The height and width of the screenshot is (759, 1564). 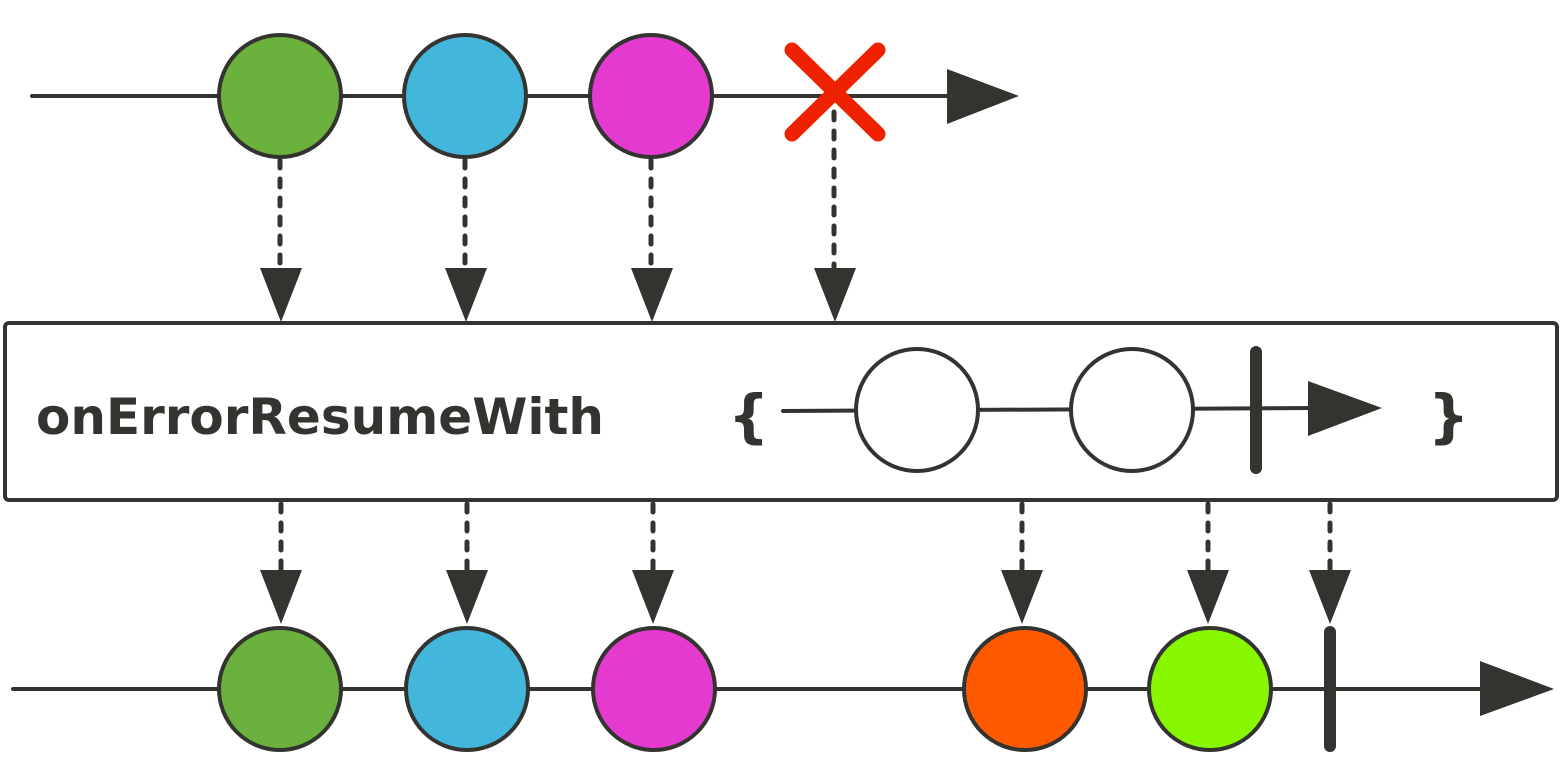 I want to click on output-arrows, so click(x=805, y=562).